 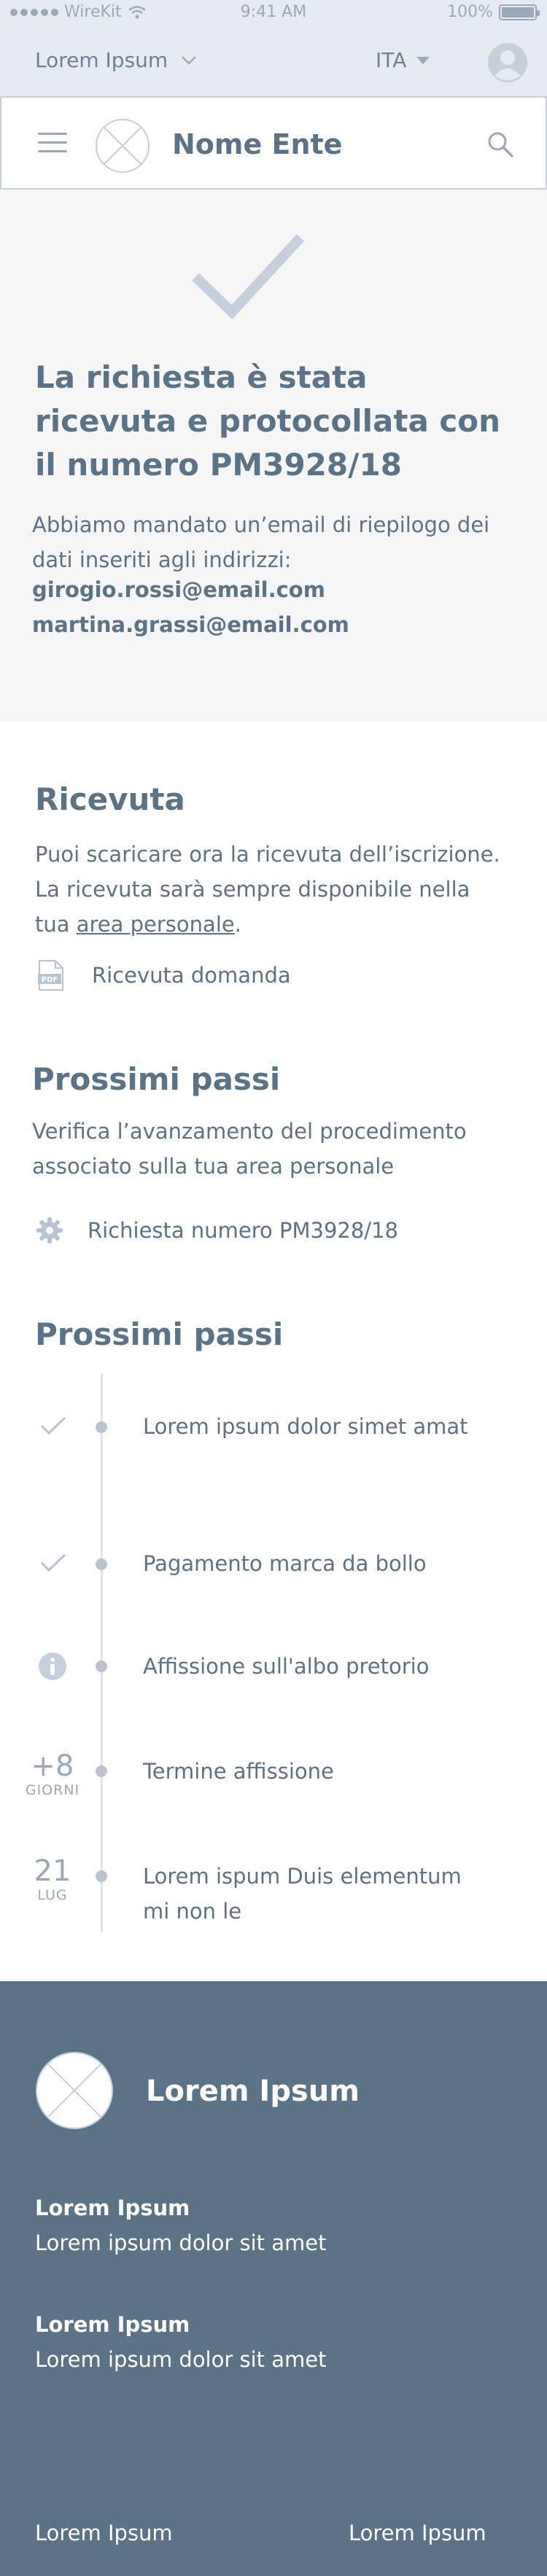 I want to click on hamburger-menu-icon, so click(x=52, y=144).